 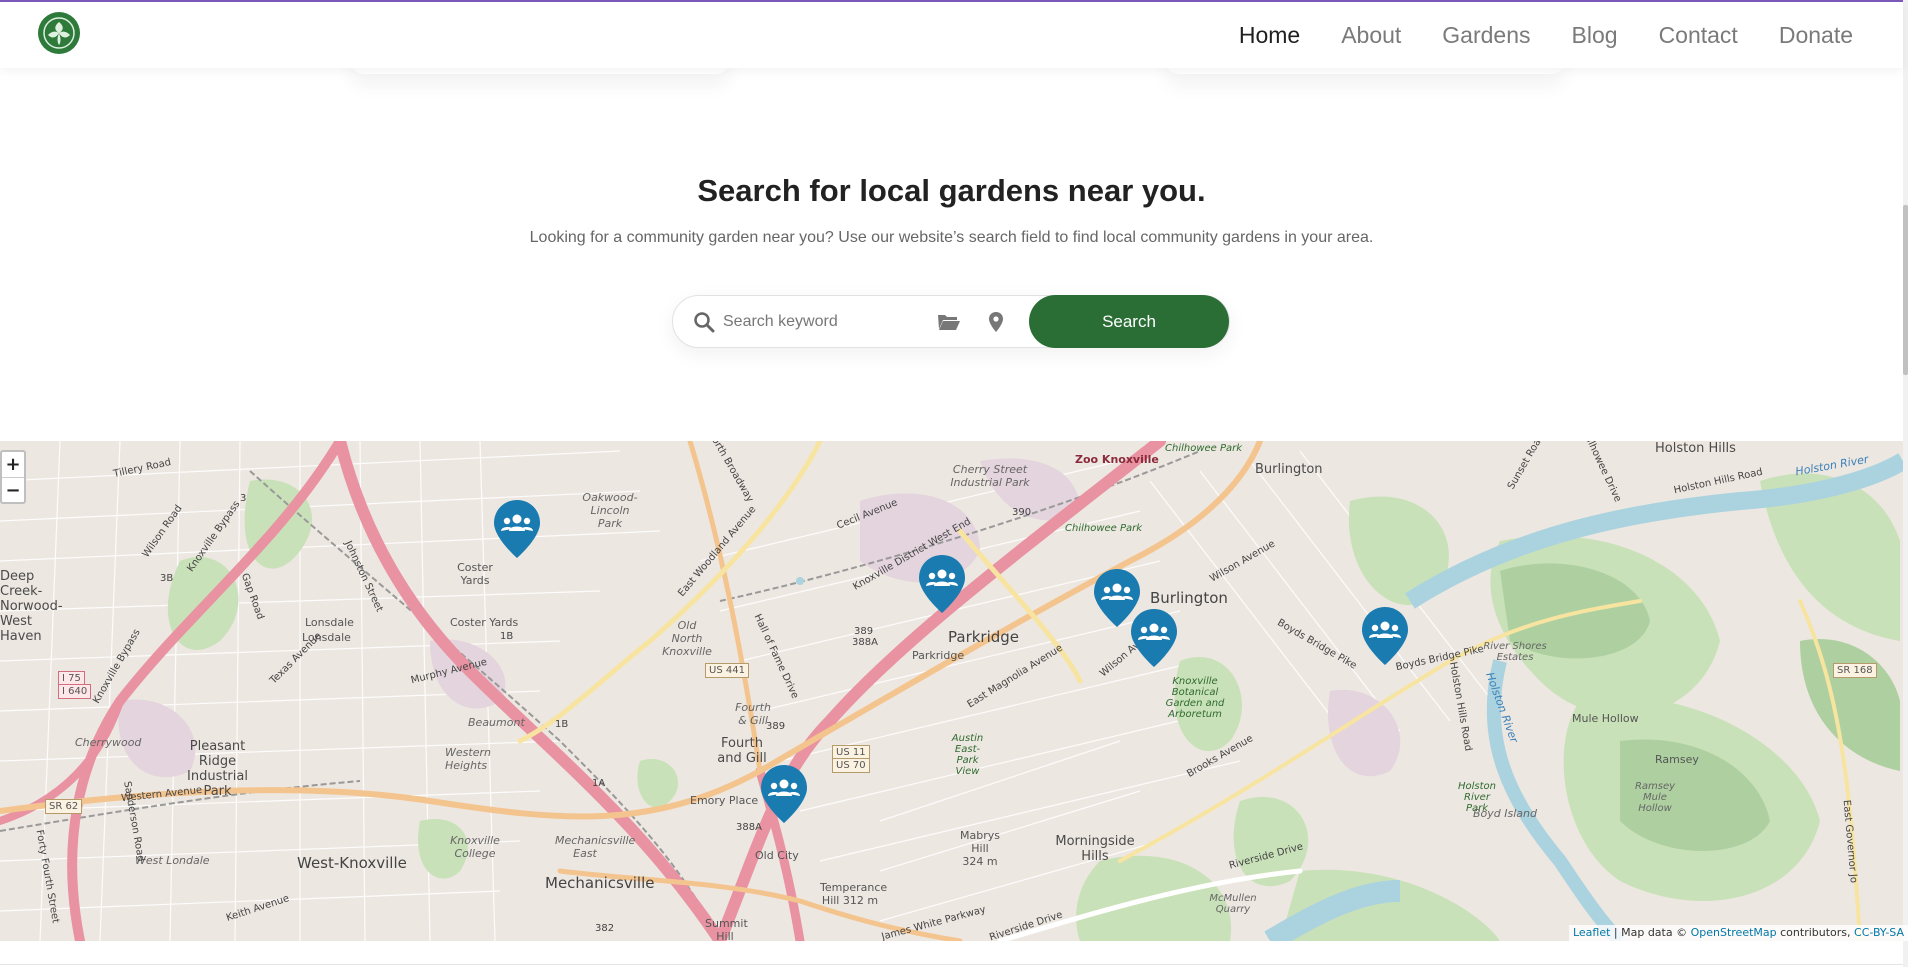 I want to click on route-shield: US 441, so click(x=727, y=670).